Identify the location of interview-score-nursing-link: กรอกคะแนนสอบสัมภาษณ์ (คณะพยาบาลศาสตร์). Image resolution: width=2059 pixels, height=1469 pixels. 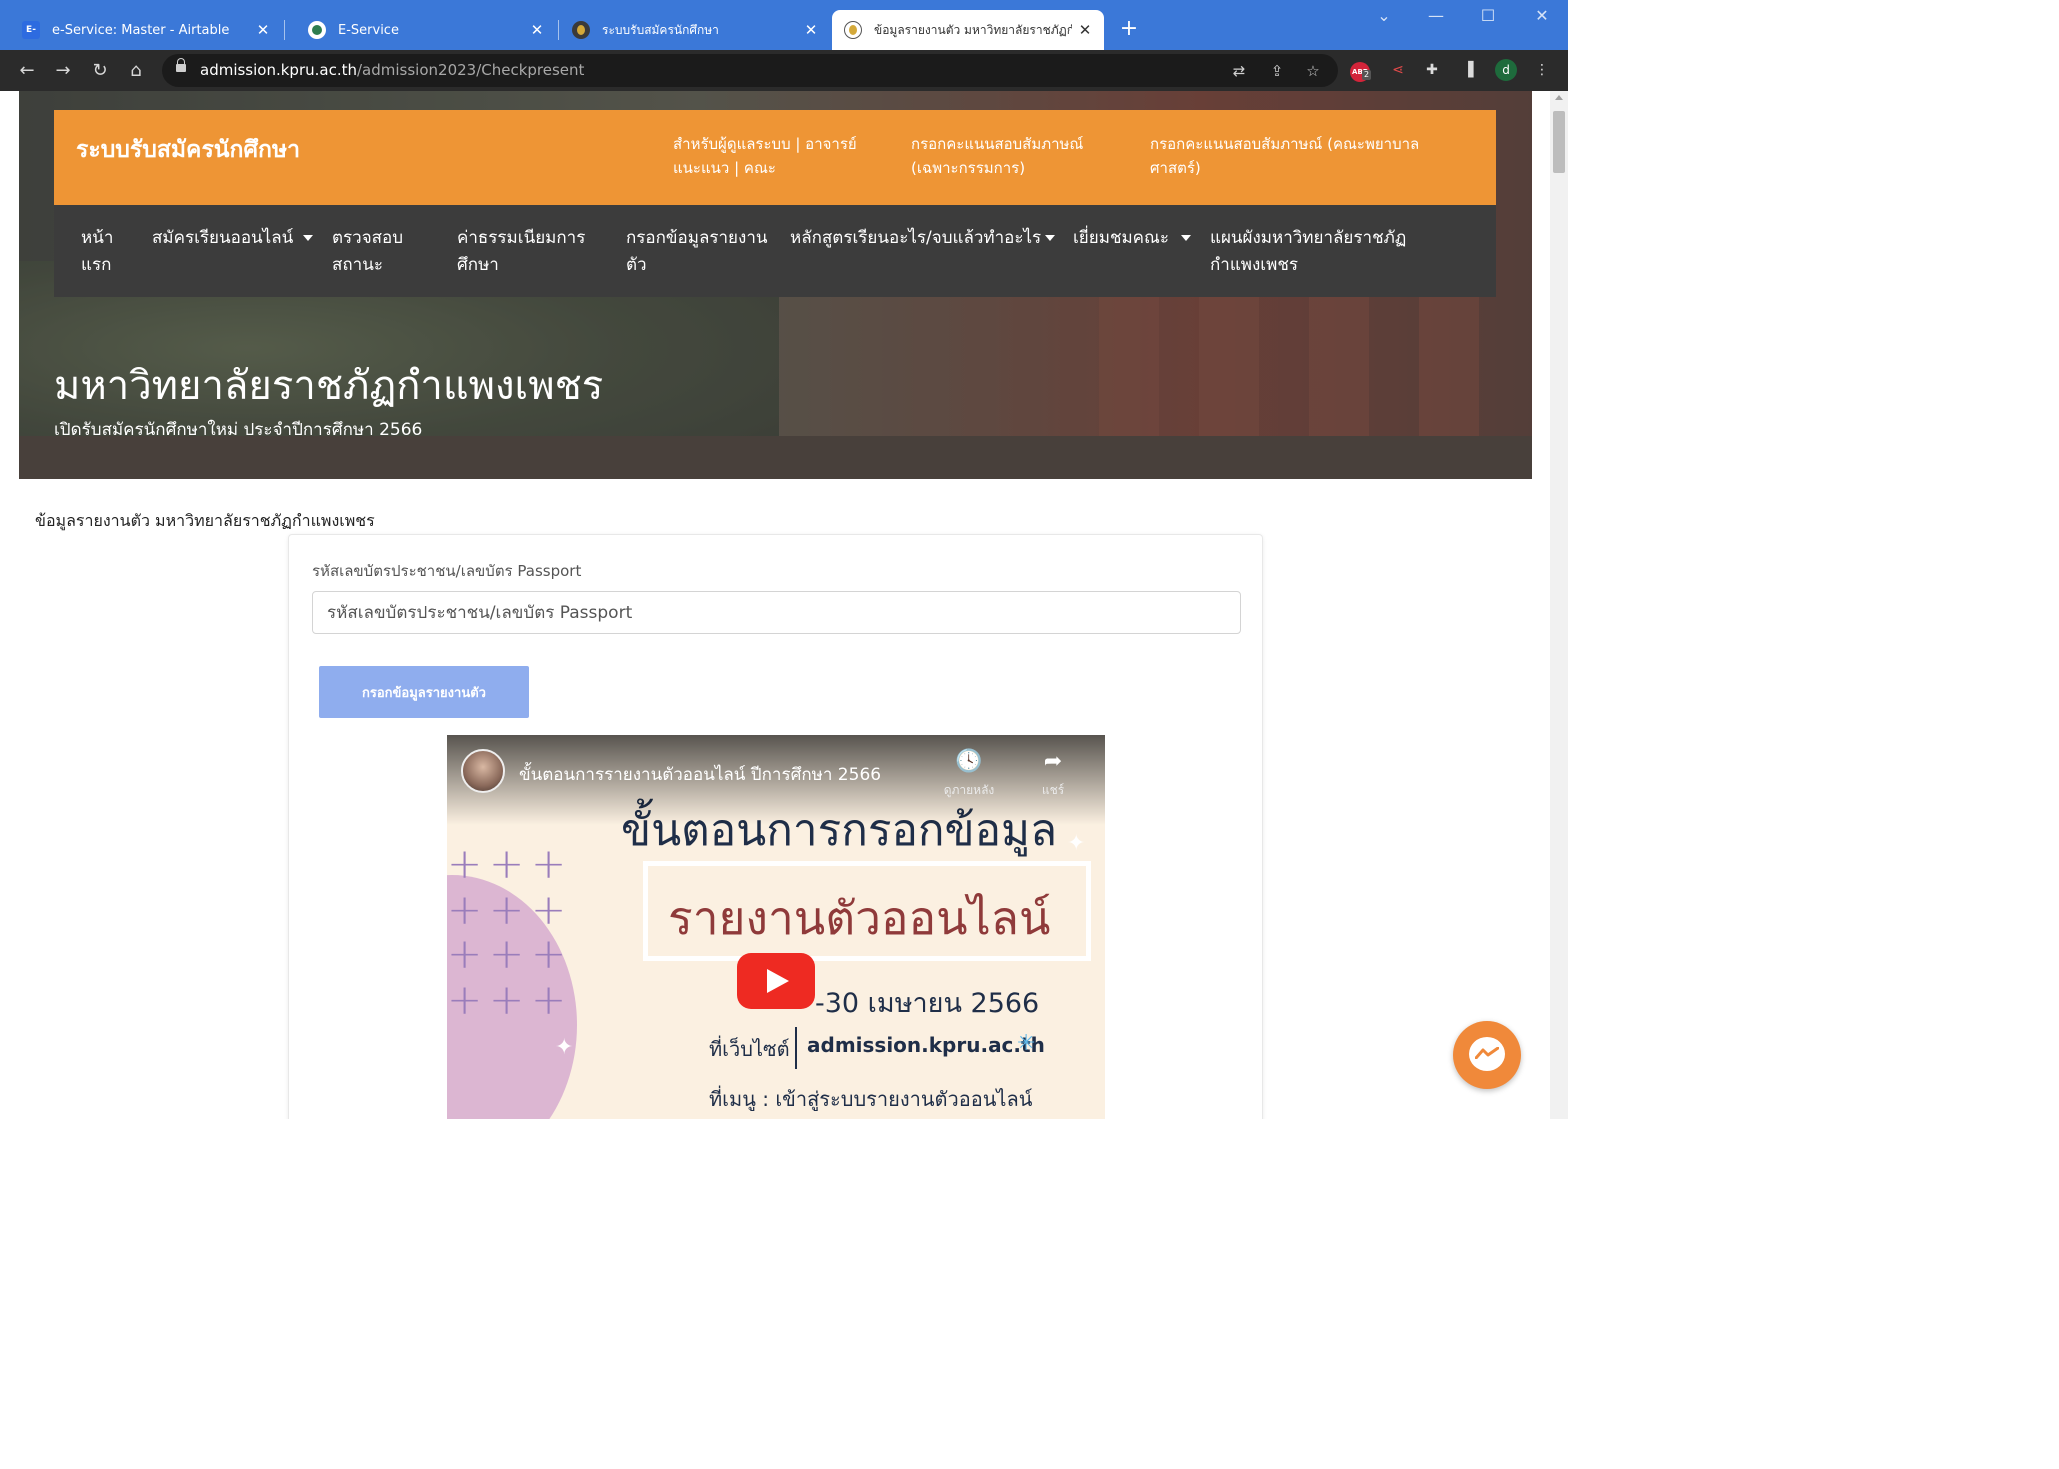
(1300, 156).